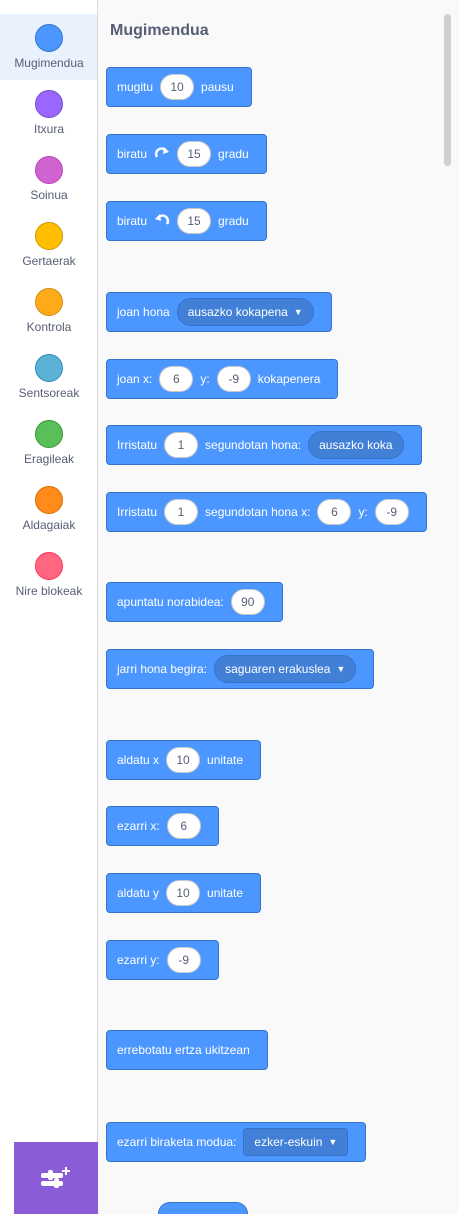  Describe the element at coordinates (278, 669) in the screenshot. I see `dropdown-value: saguaren erakuslea` at that location.